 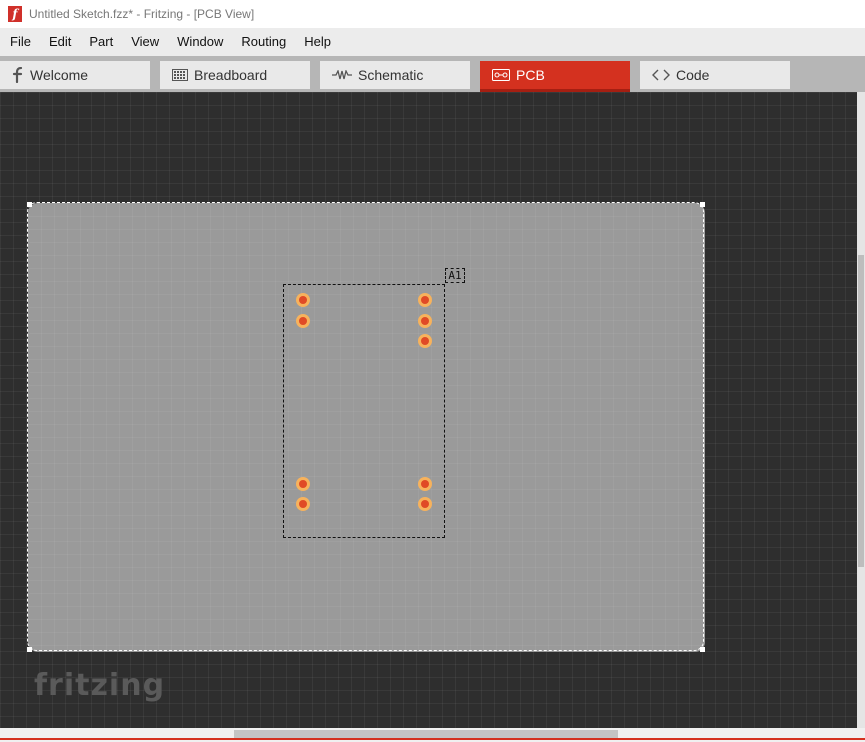 I want to click on bottom-accent-line, so click(x=432, y=739).